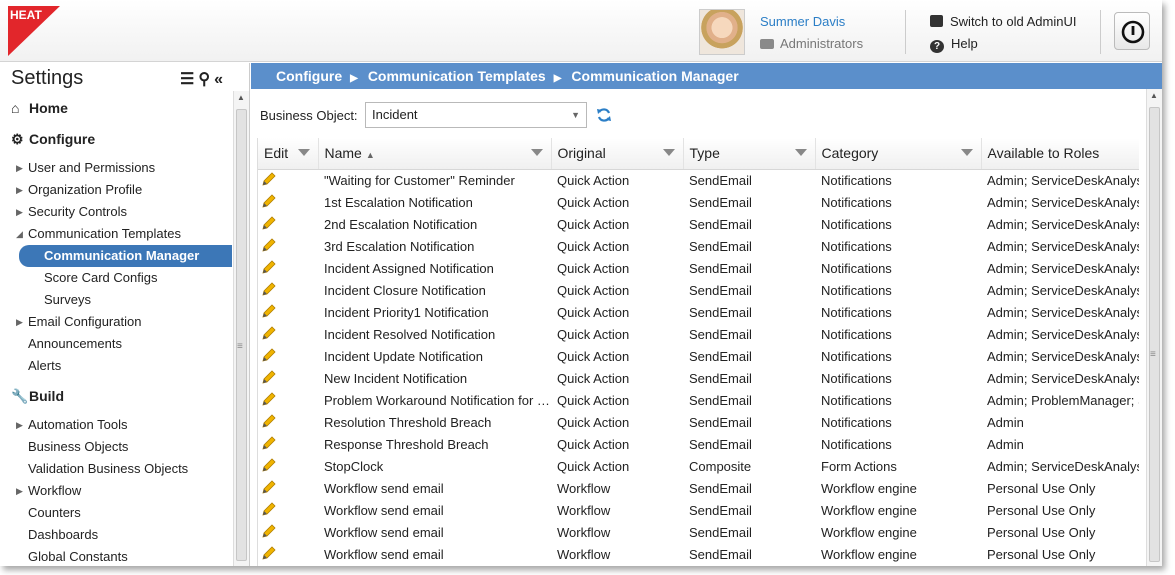 The image size is (1175, 575). Describe the element at coordinates (116, 535) in the screenshot. I see `sidebar-item-dashboards: Dashboards` at that location.